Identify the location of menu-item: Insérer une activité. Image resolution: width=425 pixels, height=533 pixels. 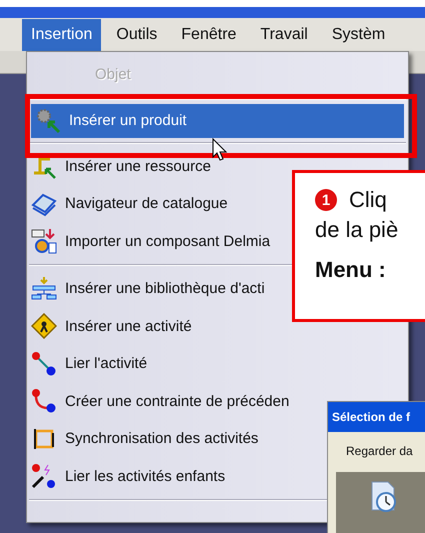
(112, 326).